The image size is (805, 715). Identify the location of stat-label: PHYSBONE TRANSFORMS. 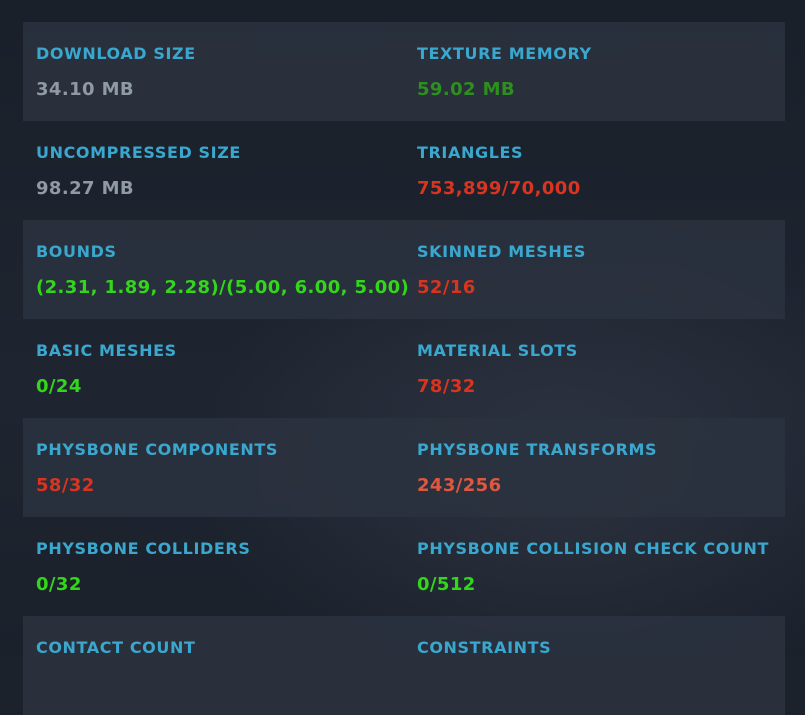
(537, 449).